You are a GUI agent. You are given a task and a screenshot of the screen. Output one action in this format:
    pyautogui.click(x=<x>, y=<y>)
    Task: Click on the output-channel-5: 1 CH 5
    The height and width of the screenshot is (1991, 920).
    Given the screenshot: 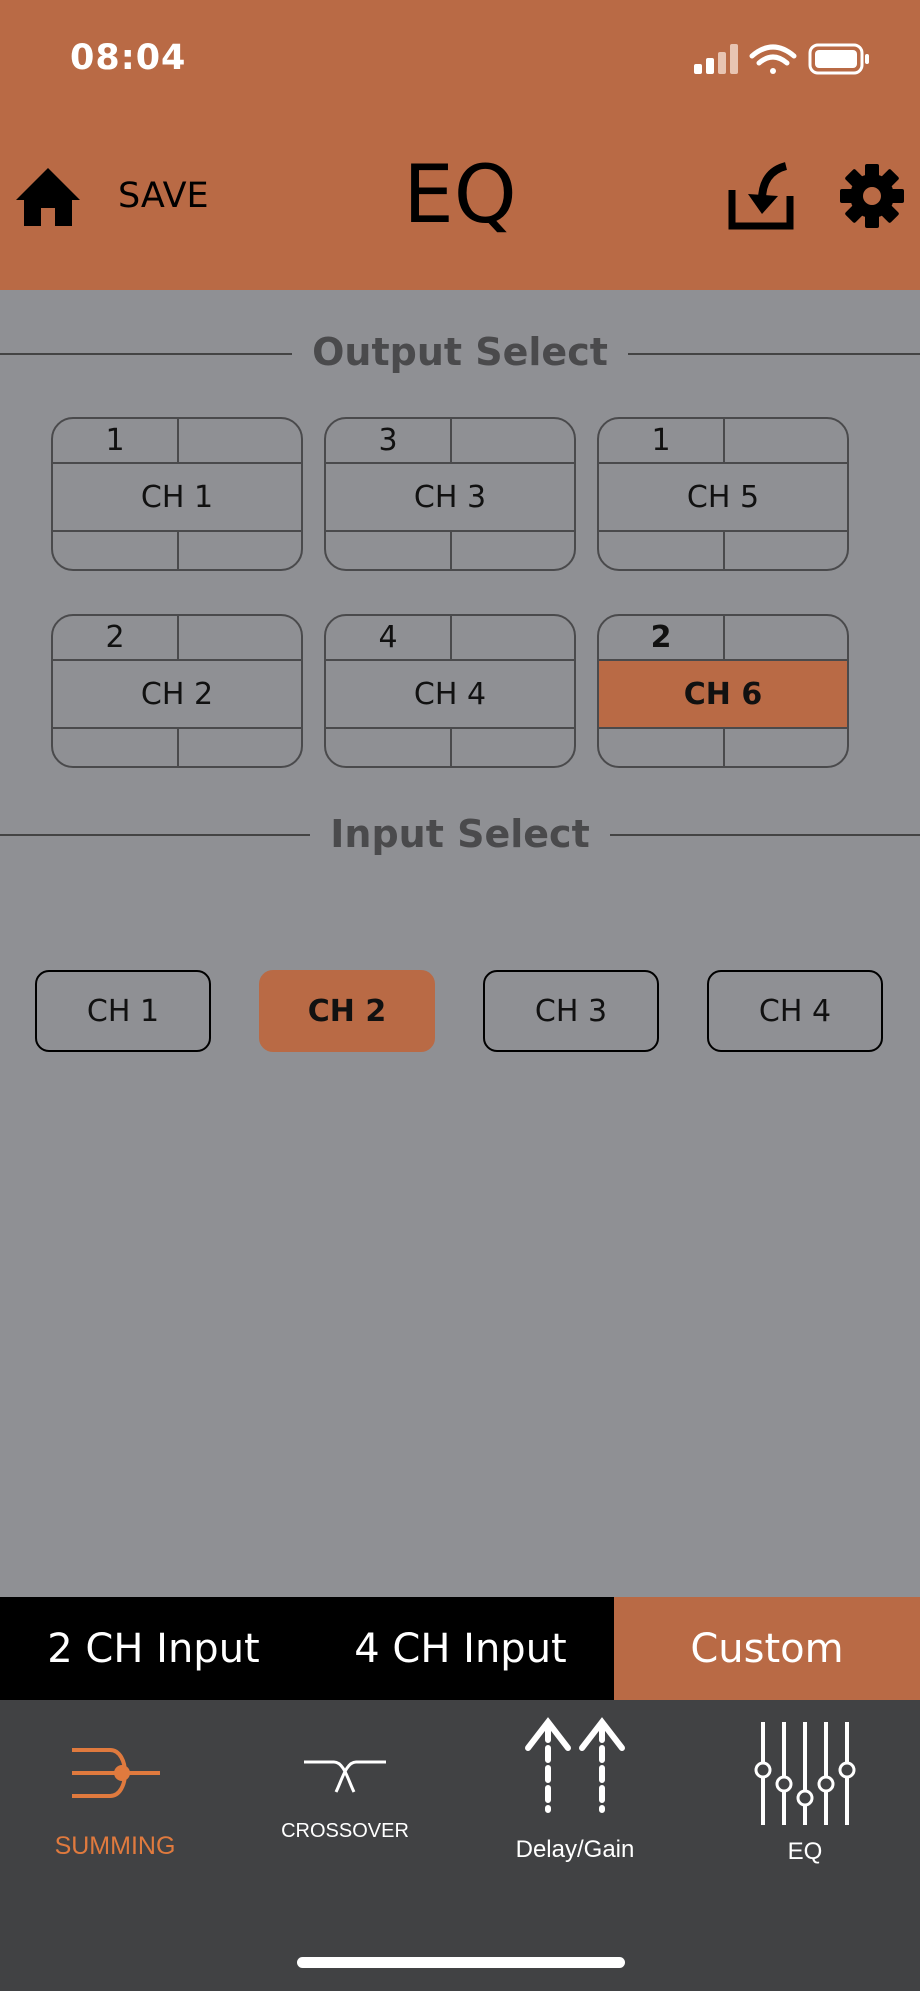 What is the action you would take?
    pyautogui.click(x=723, y=494)
    